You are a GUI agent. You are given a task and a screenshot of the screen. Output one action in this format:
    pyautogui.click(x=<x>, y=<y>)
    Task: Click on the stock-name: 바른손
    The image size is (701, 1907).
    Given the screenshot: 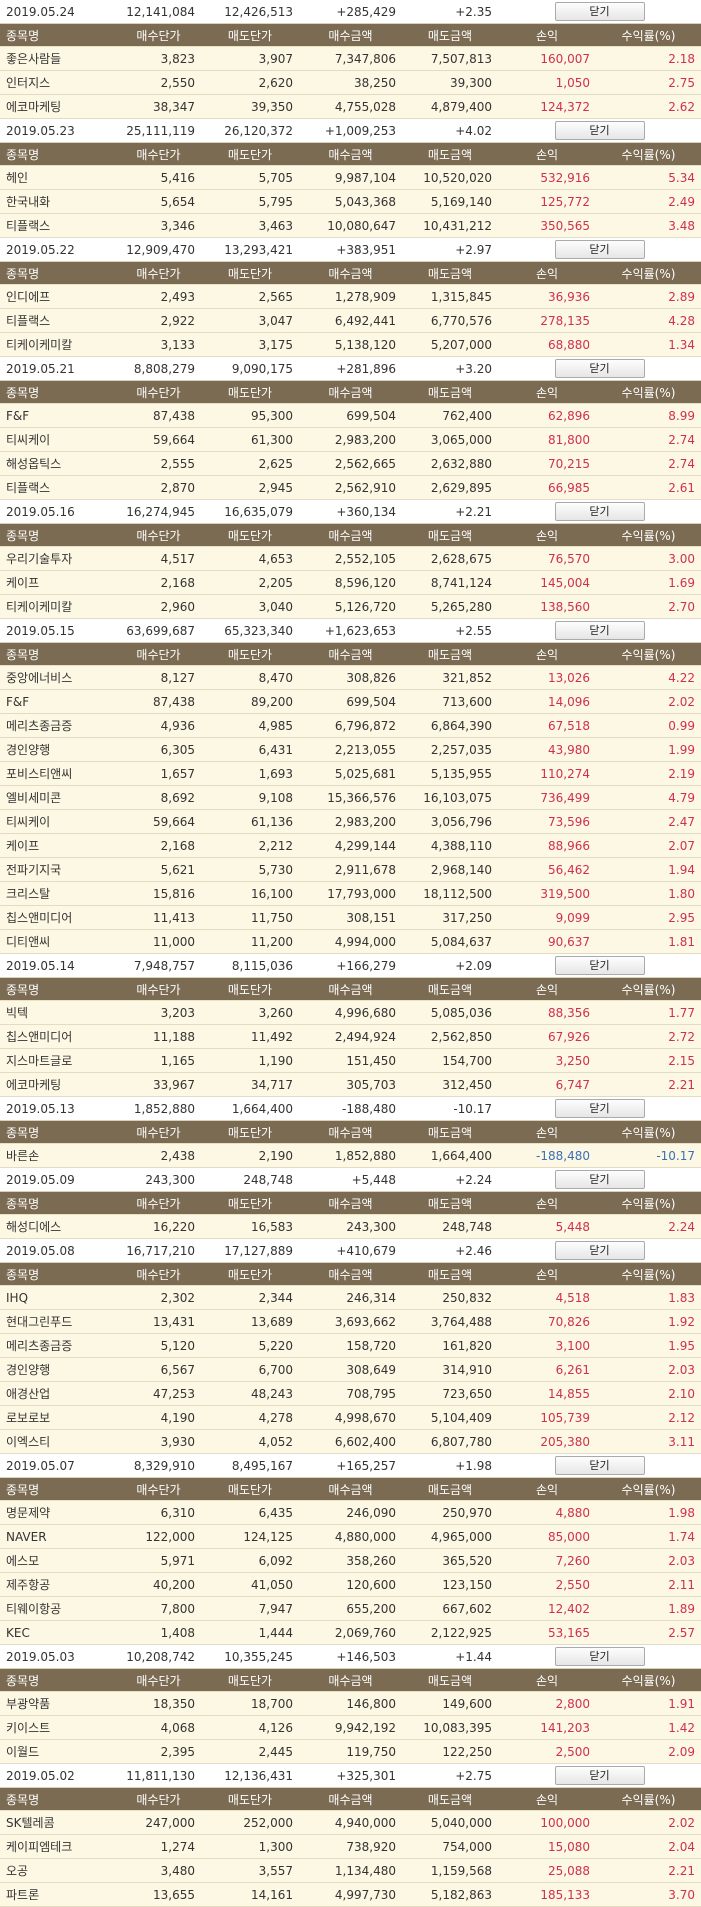 What is the action you would take?
    pyautogui.click(x=58, y=1155)
    